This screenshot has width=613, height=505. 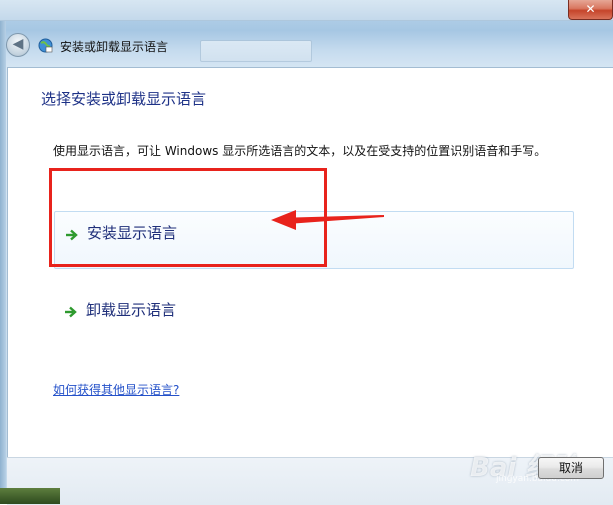 I want to click on uninstall-option-label: 卸载显示语言, so click(x=131, y=310).